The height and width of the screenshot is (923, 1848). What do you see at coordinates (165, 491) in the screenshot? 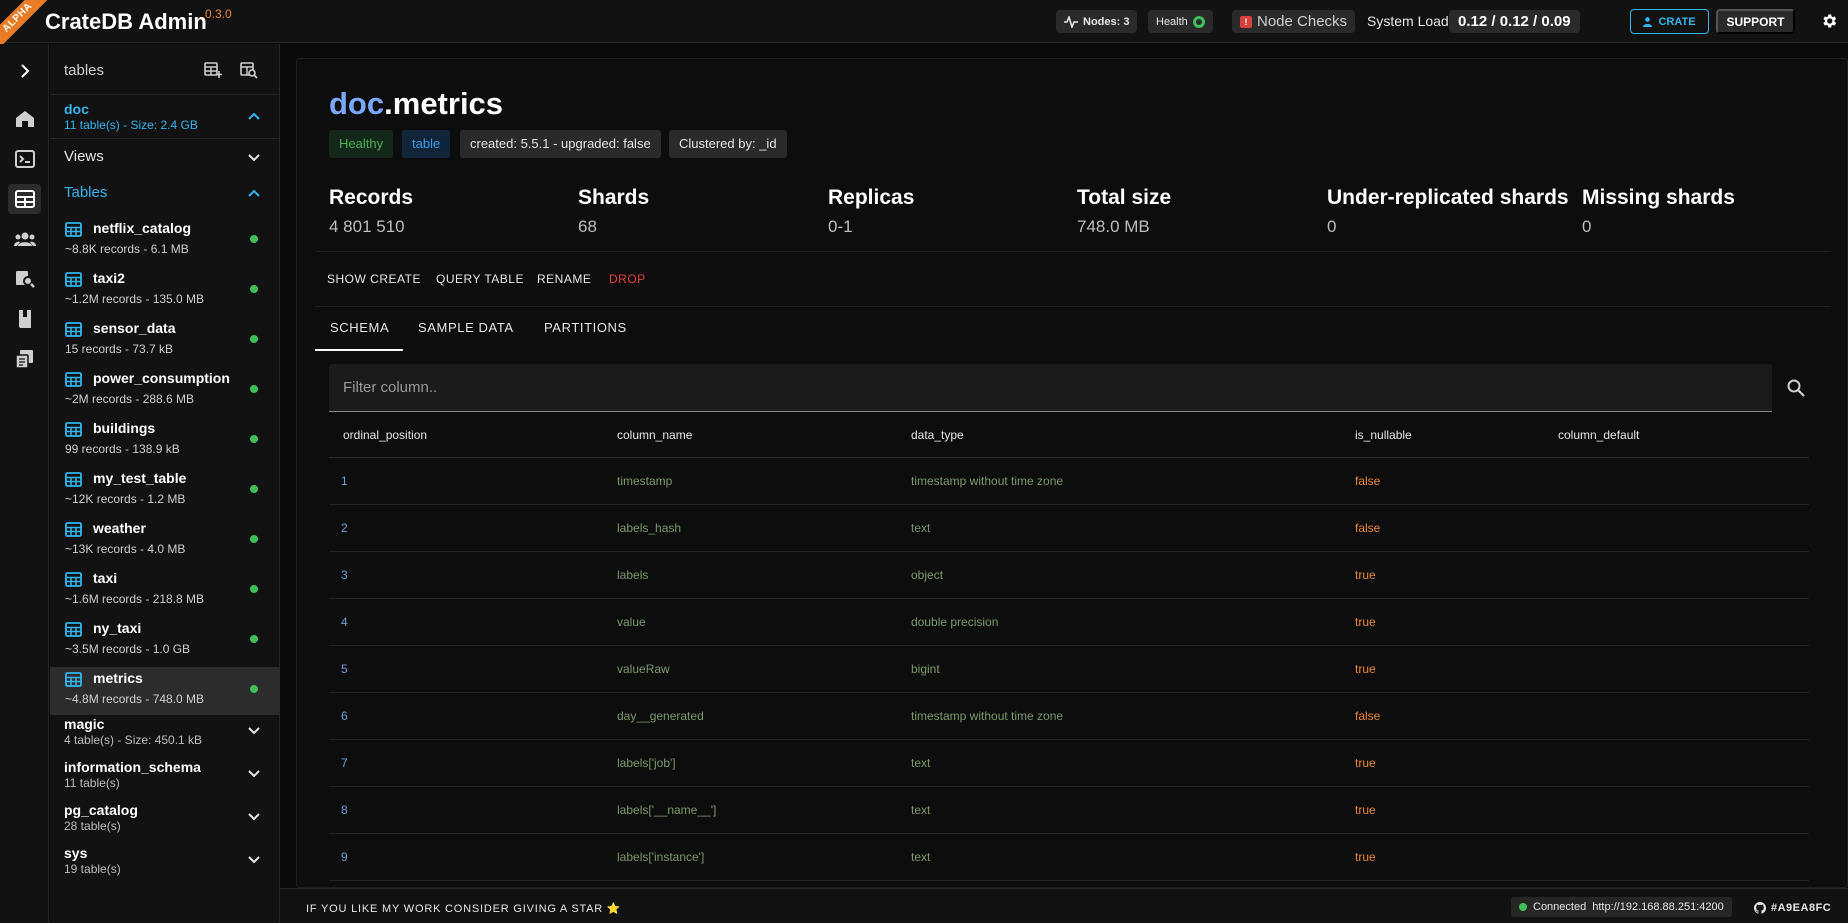
I see `sidebar-table-item: my_test_table ~12K records - 1.2 MB` at bounding box center [165, 491].